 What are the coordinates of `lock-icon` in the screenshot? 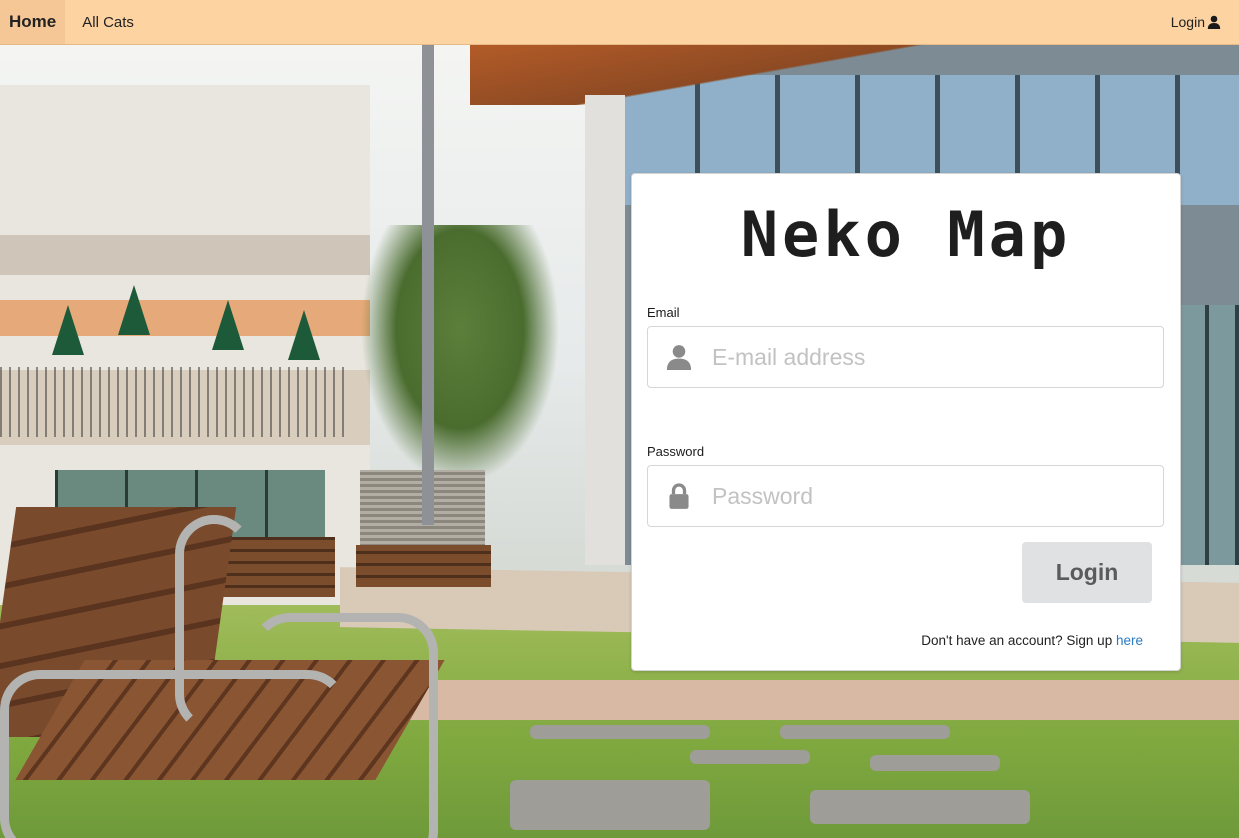 It's located at (679, 496).